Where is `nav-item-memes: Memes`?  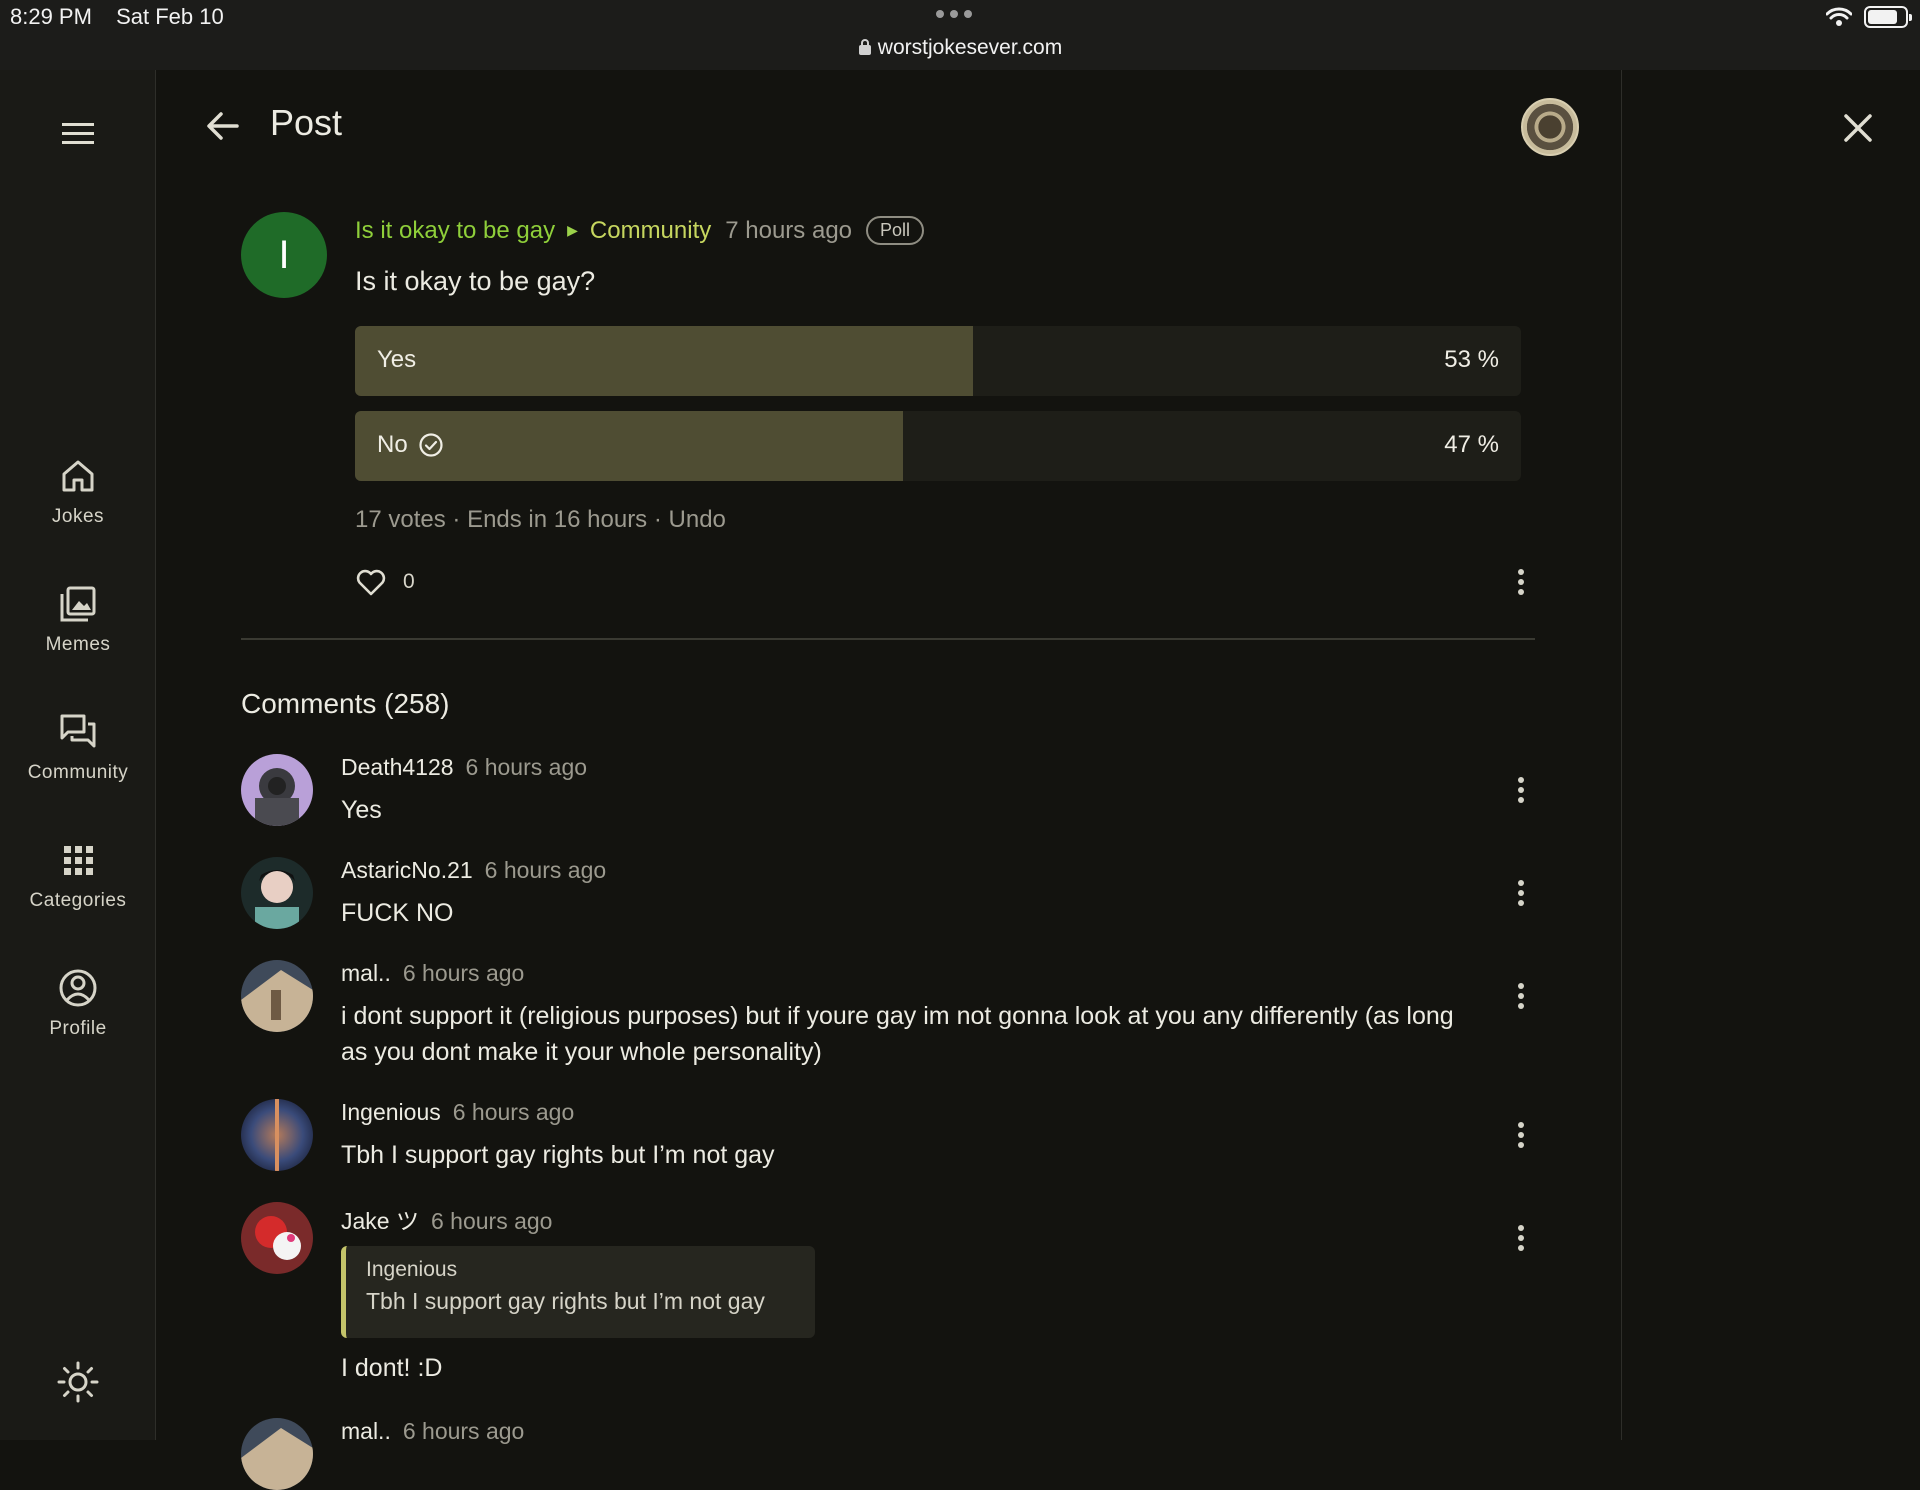
nav-item-memes: Memes is located at coordinates (78, 620).